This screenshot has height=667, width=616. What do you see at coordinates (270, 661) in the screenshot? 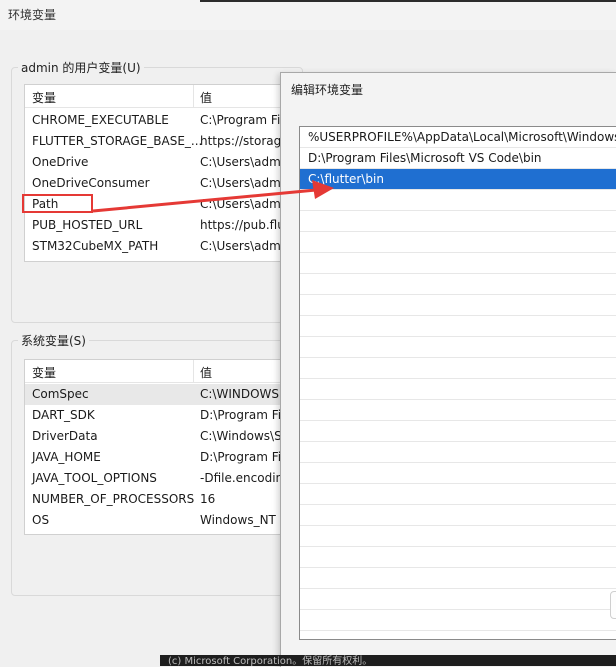
I see `console-copyright-text: (c) Microsoft Corporation。保留所有权利。` at bounding box center [270, 661].